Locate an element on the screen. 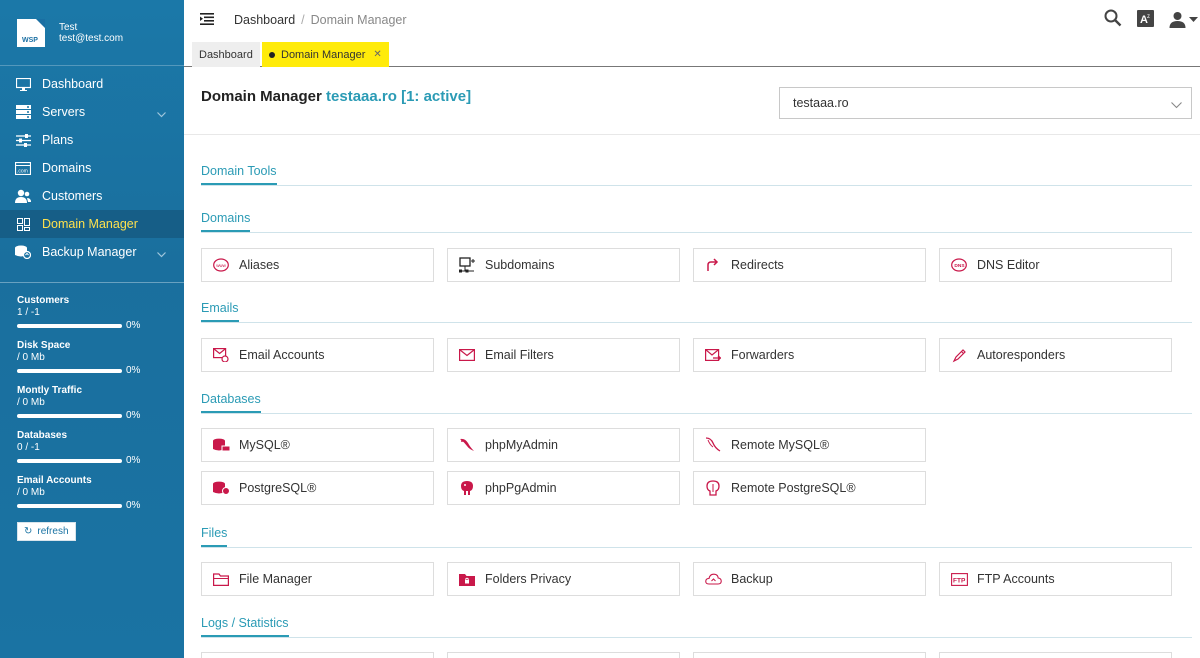 This screenshot has width=1200, height=658. domain-select: testaaa.ro is located at coordinates (985, 103).